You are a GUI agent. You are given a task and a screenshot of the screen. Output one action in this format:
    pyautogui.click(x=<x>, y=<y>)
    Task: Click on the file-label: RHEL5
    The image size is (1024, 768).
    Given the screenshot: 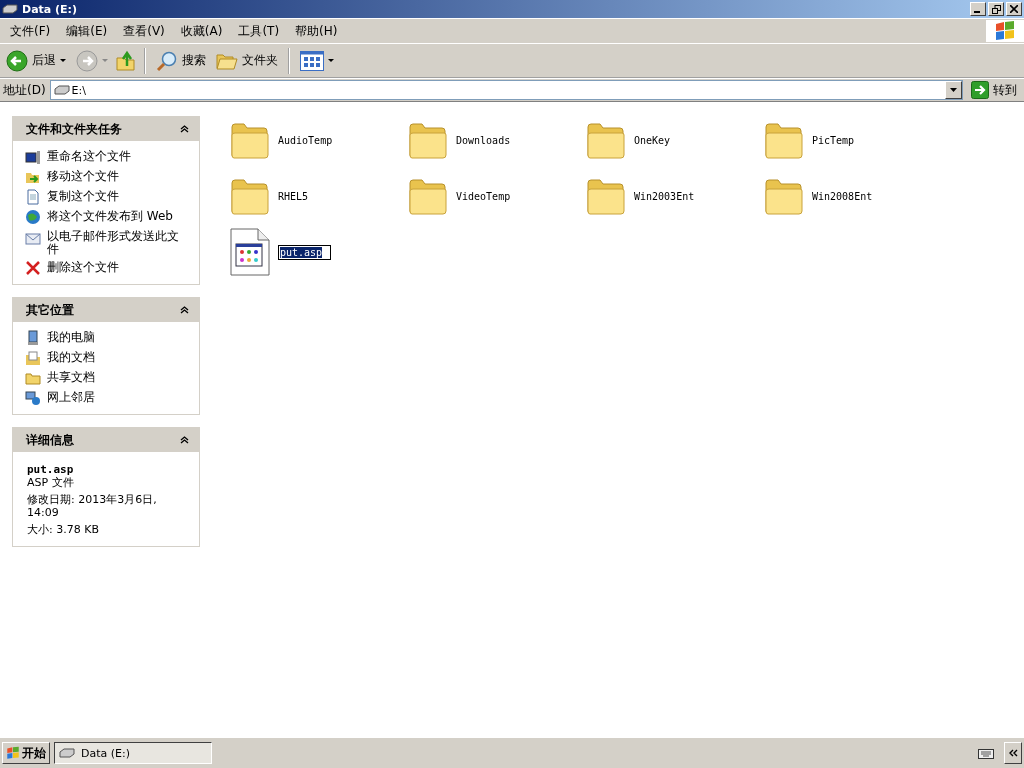 What is the action you would take?
    pyautogui.click(x=293, y=196)
    